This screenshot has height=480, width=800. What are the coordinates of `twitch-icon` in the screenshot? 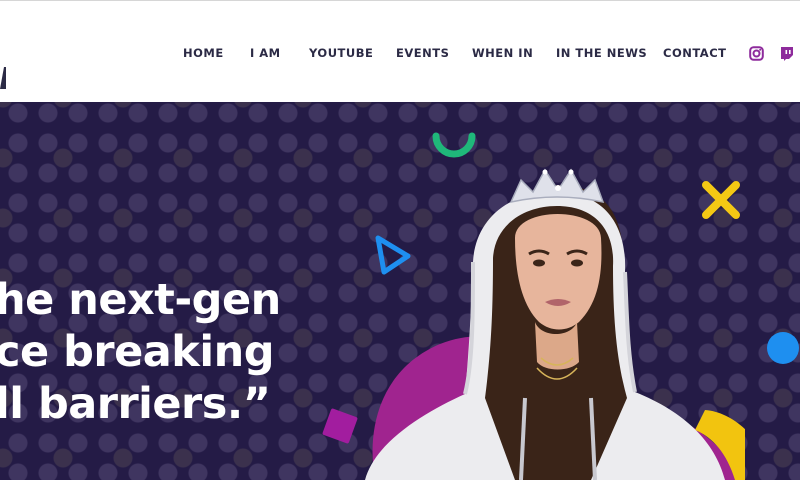 It's located at (786, 53).